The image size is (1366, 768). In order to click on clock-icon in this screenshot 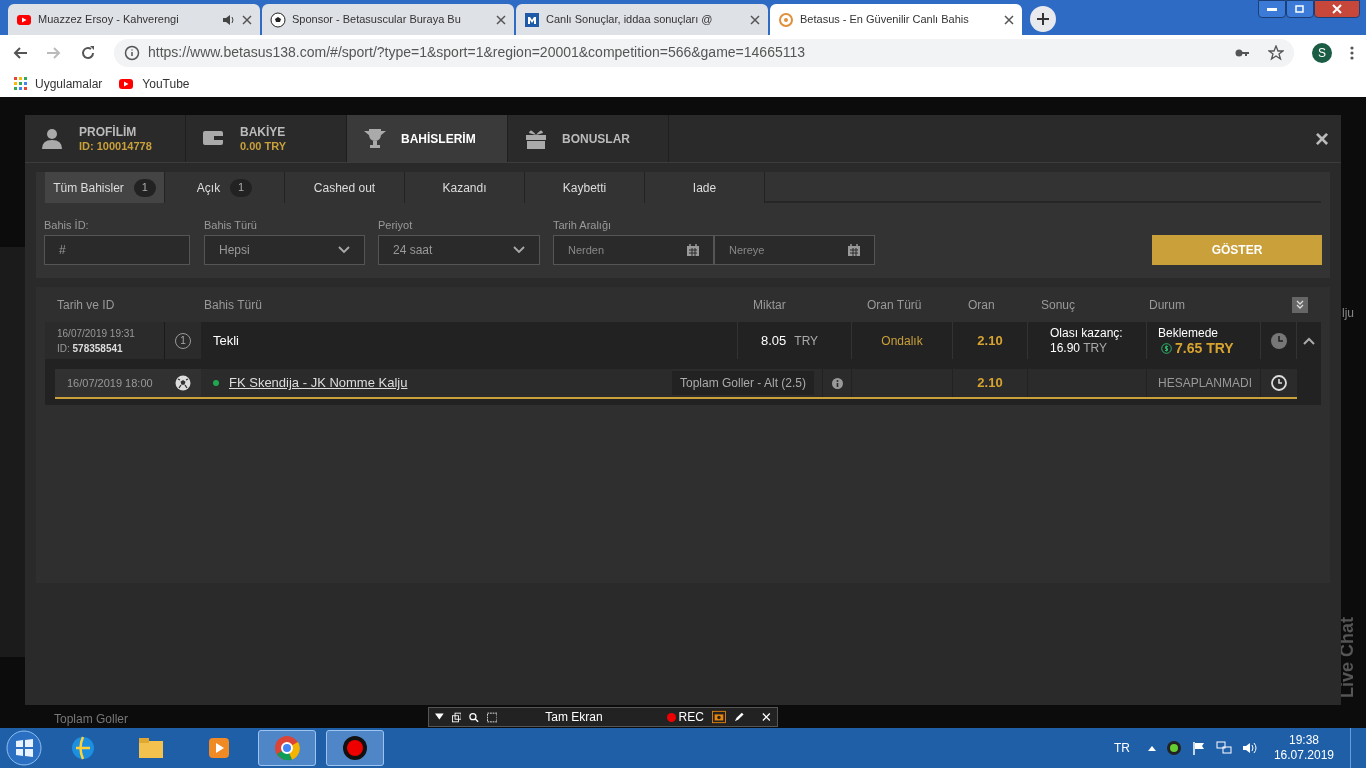, I will do `click(1279, 383)`.